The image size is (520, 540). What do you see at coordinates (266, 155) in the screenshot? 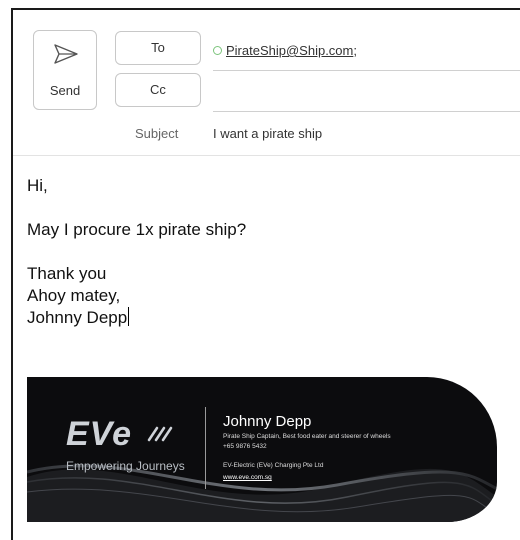
I see `header-divider` at bounding box center [266, 155].